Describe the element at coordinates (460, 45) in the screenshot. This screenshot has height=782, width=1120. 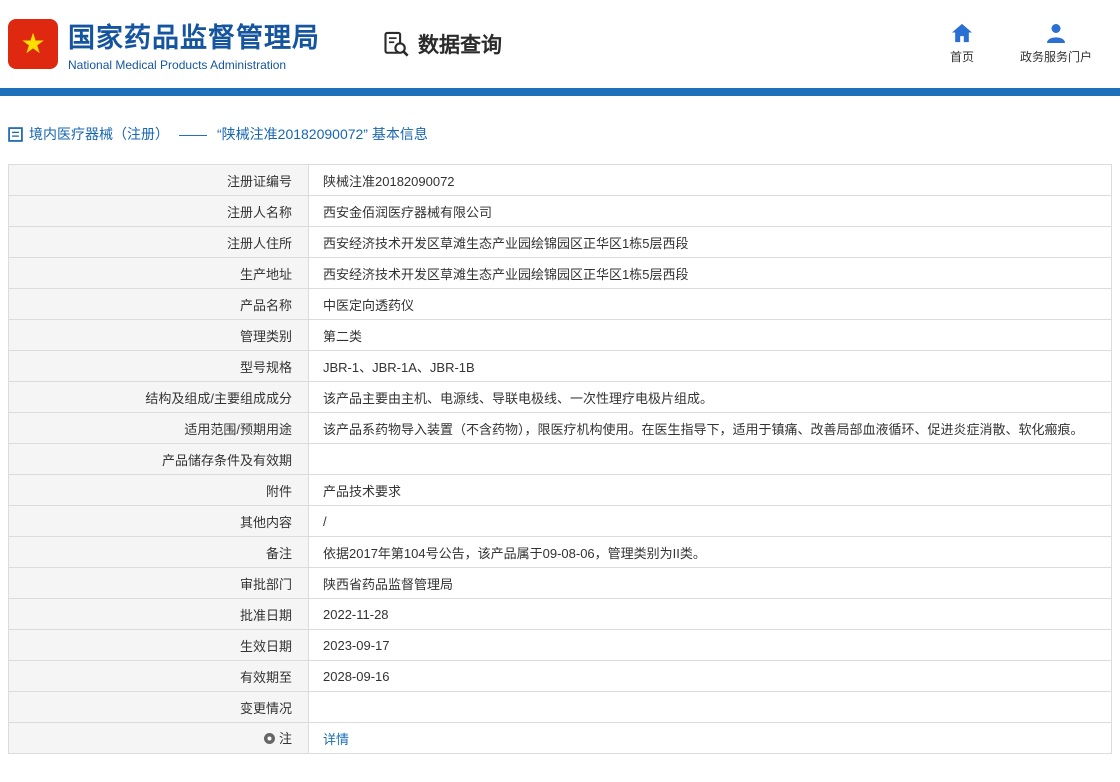
I see `data-query-label: 数据查询` at that location.